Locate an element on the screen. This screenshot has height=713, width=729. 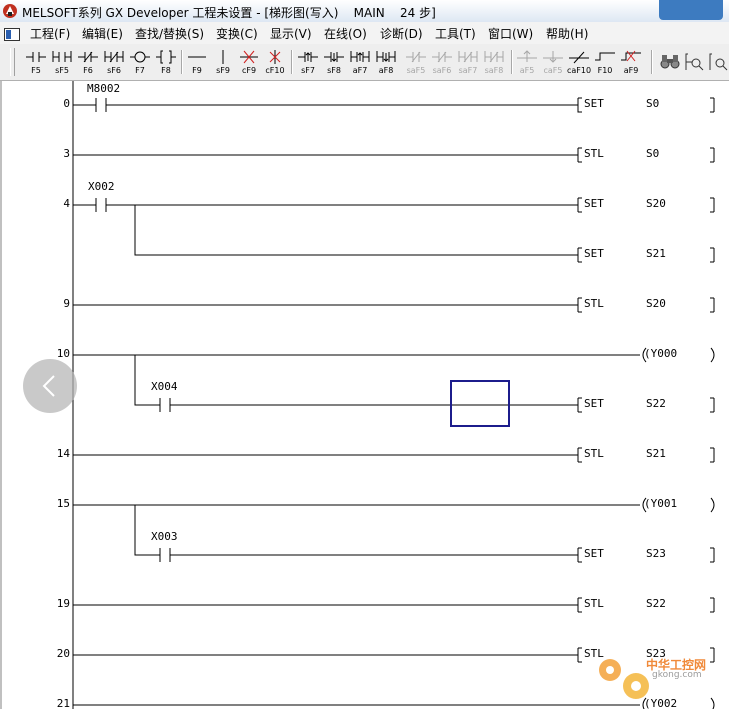
binoculars-icon is located at coordinates (670, 62).